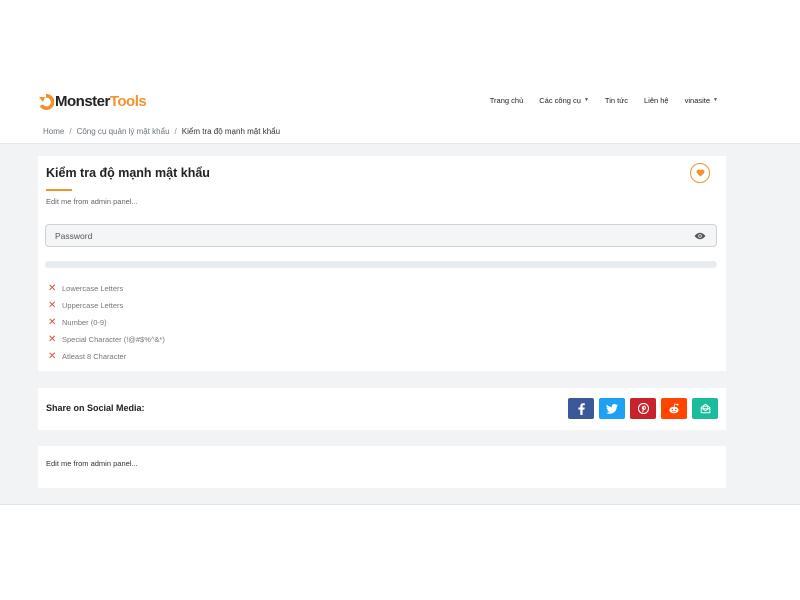 The height and width of the screenshot is (600, 800). Describe the element at coordinates (128, 101) in the screenshot. I see `logo-text-accent: Tools` at that location.